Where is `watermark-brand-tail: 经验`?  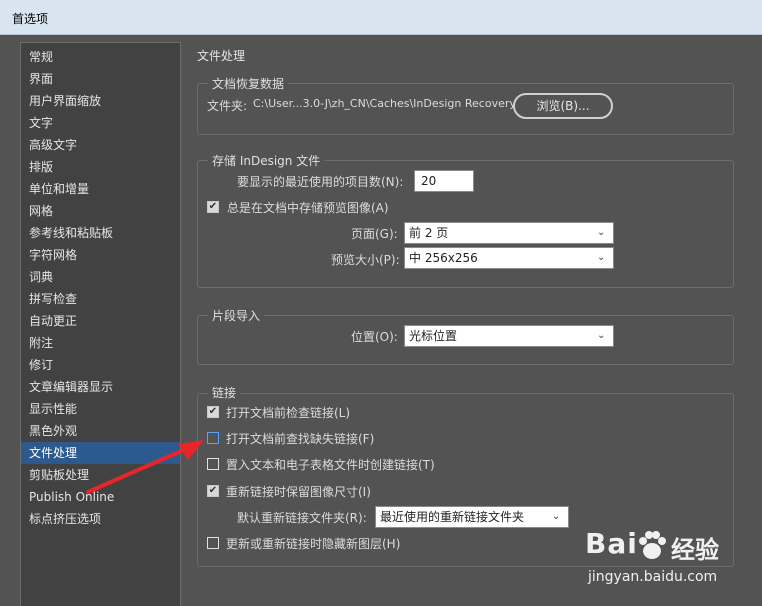 watermark-brand-tail: 经验 is located at coordinates (695, 550).